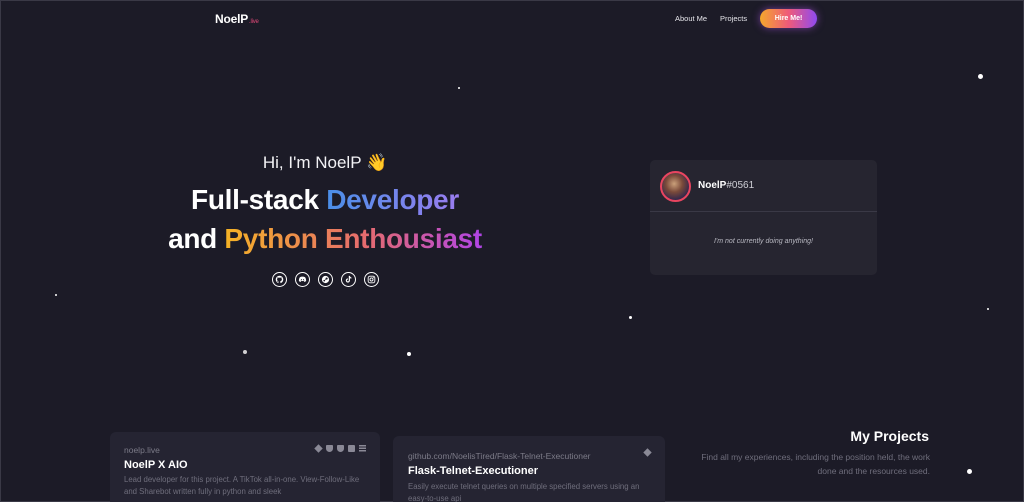 The image size is (1024, 502). I want to click on instagram-icon, so click(371, 279).